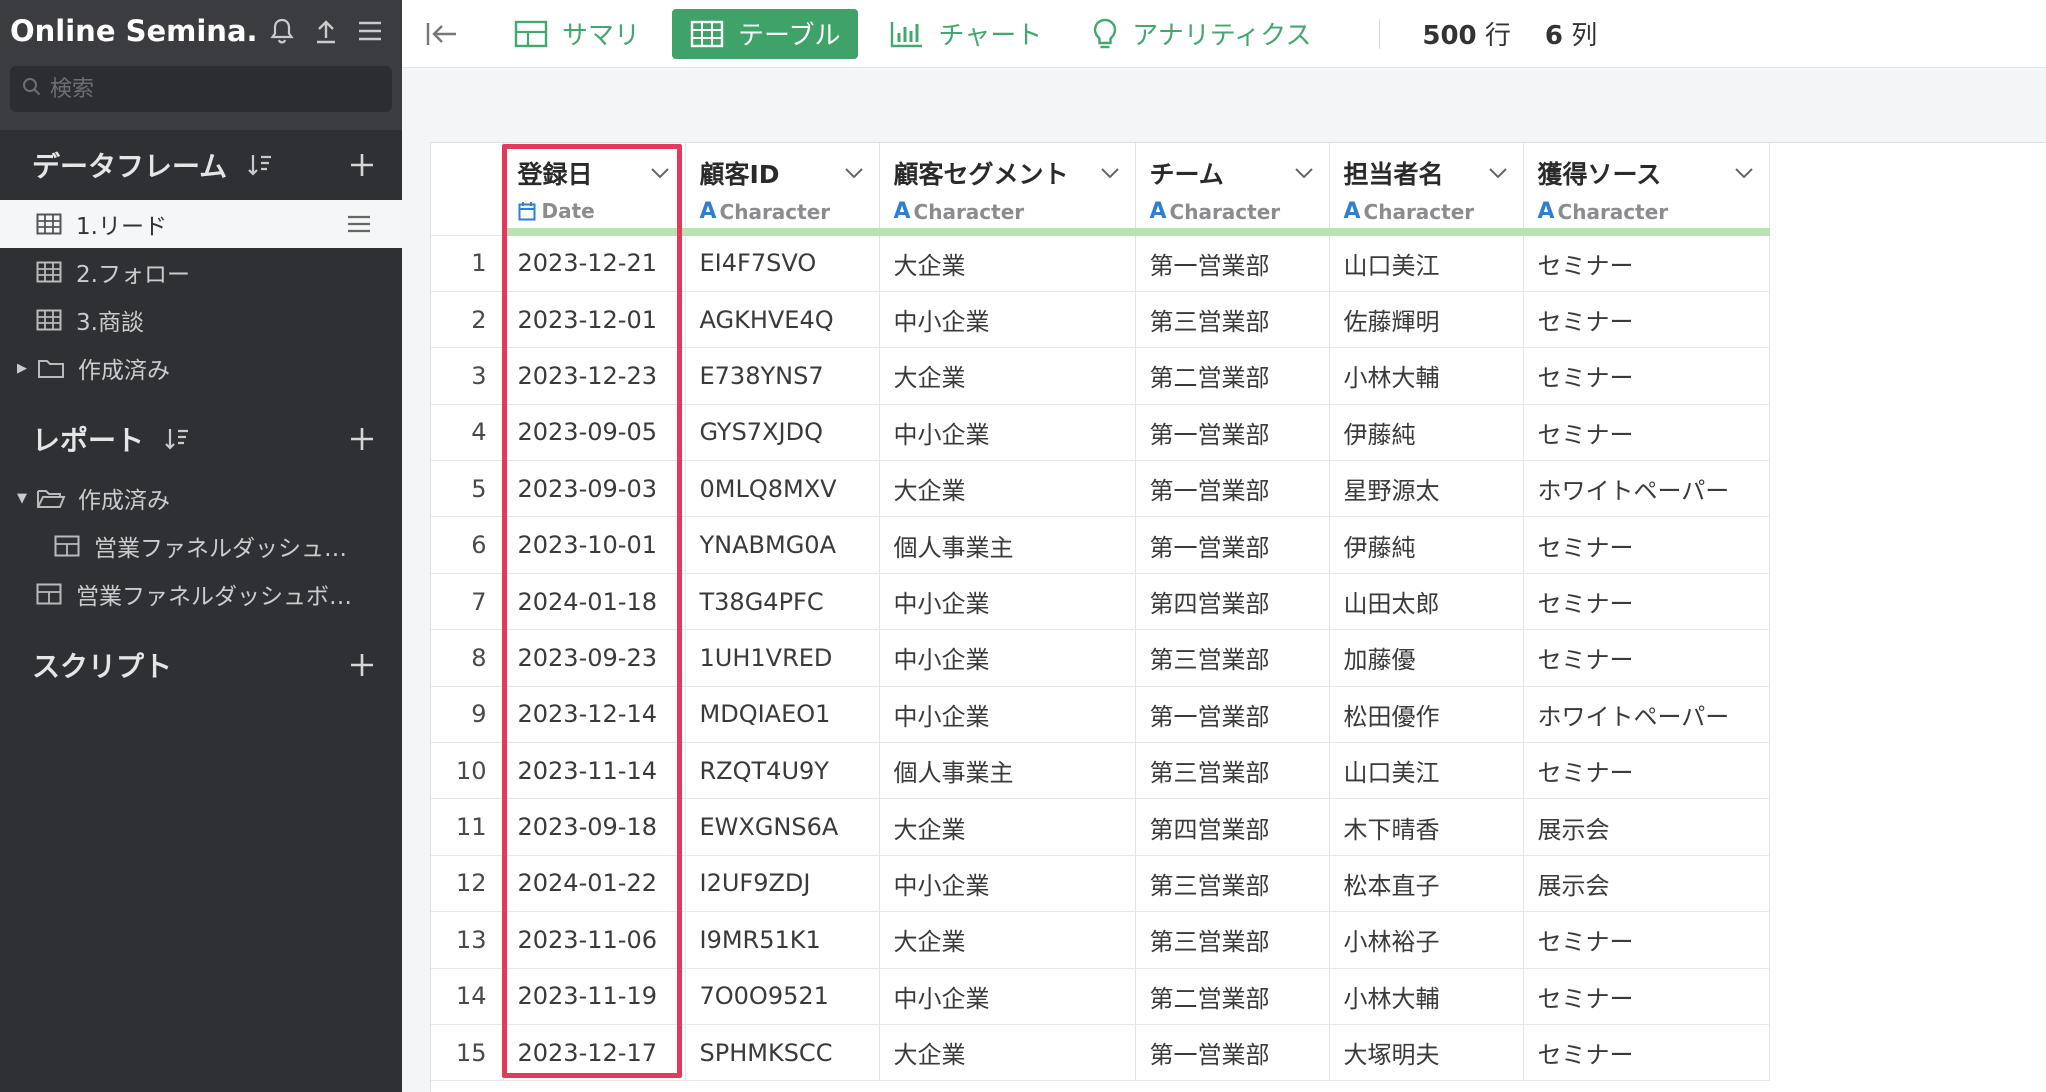 Image resolution: width=2046 pixels, height=1092 pixels. What do you see at coordinates (782, 658) in the screenshot?
I see `table-cell: 1UH1VRED` at bounding box center [782, 658].